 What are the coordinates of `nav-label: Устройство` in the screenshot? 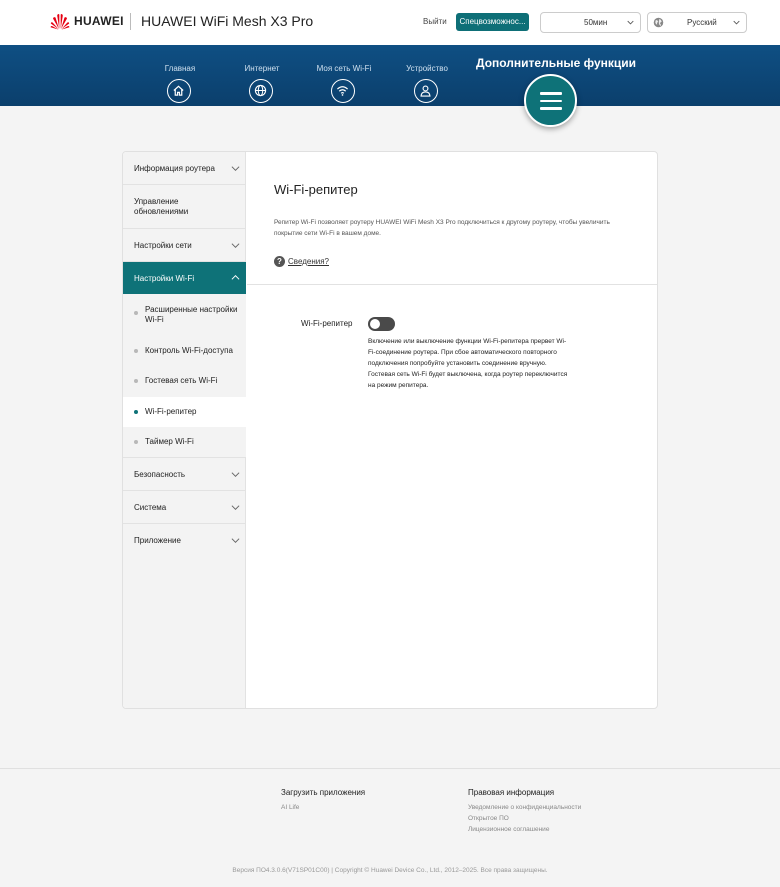 It's located at (427, 68).